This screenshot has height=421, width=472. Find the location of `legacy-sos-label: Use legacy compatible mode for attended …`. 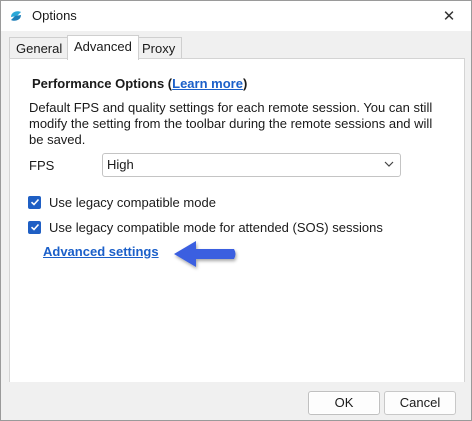

legacy-sos-label: Use legacy compatible mode for attended … is located at coordinates (216, 227).